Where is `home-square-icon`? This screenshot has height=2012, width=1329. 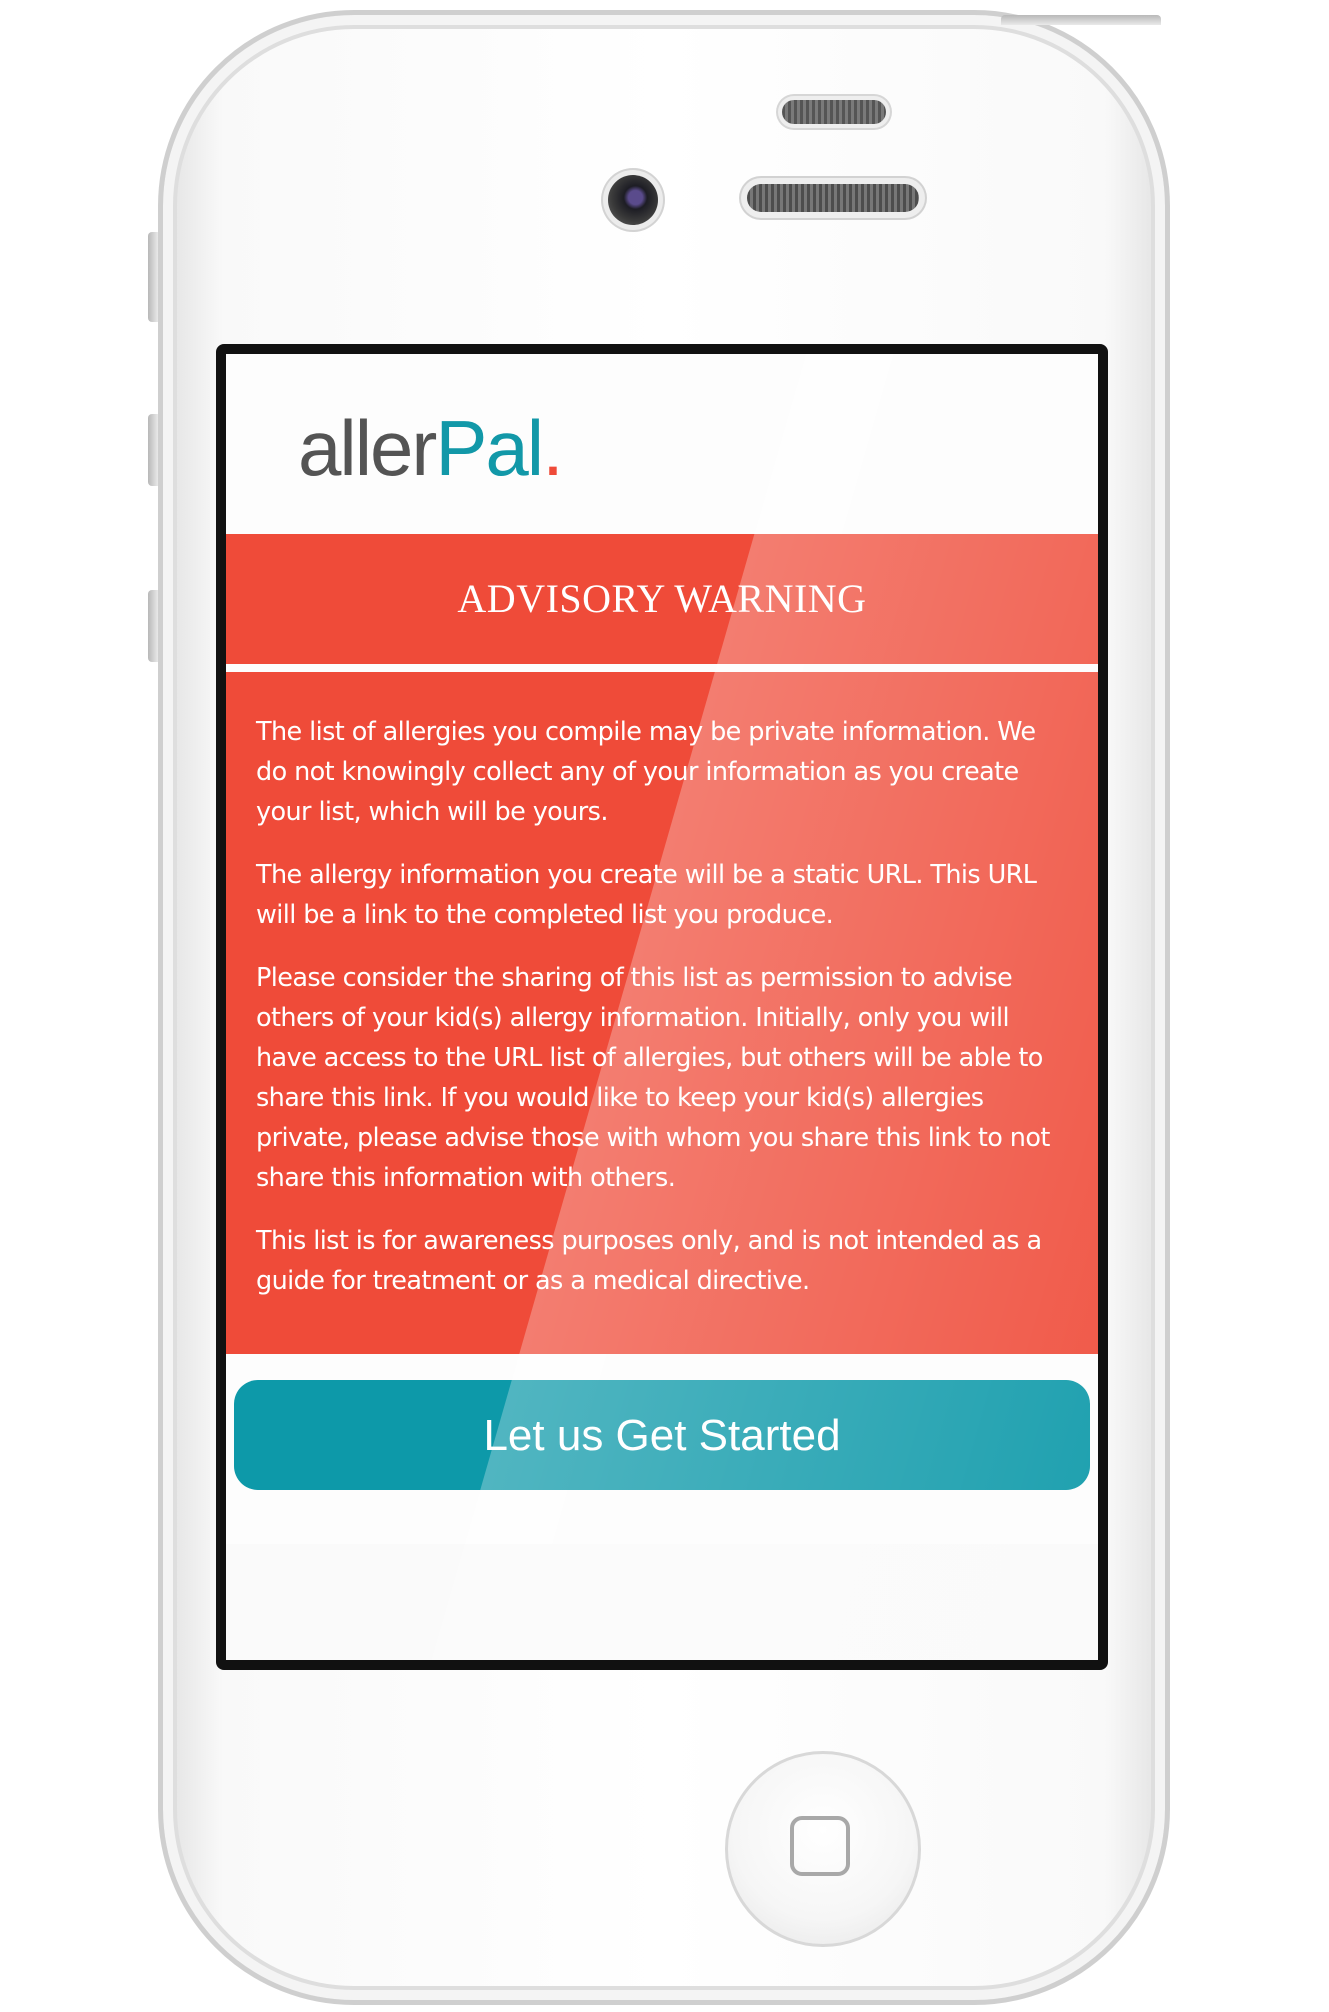
home-square-icon is located at coordinates (820, 1846).